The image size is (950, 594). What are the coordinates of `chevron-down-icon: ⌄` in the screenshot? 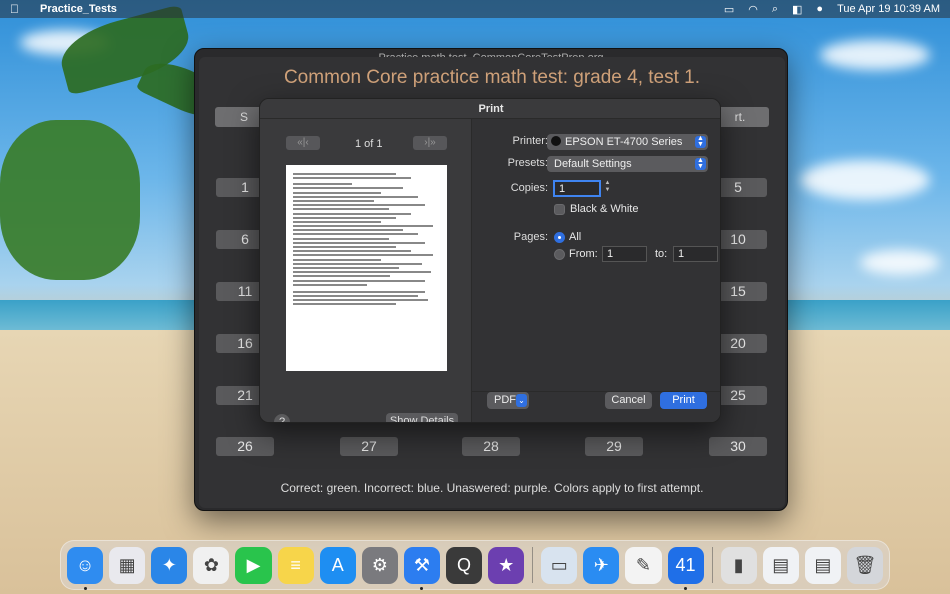 It's located at (521, 400).